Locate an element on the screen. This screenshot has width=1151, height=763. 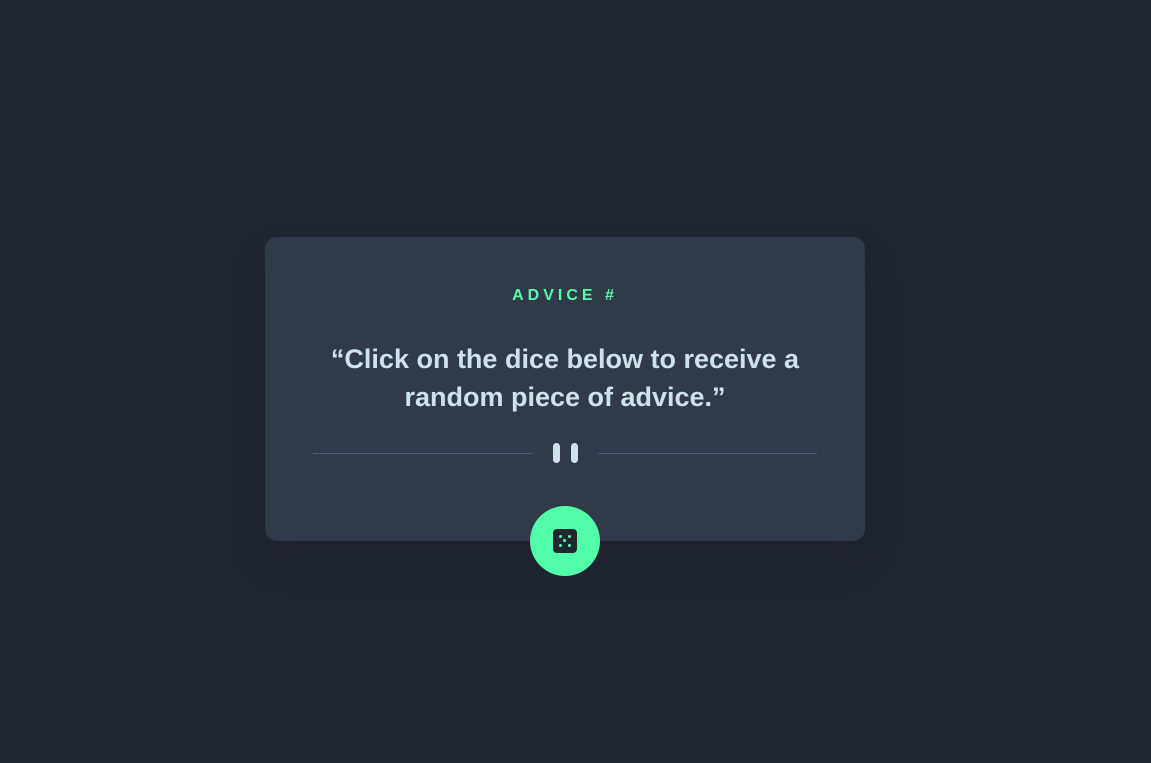
divider-line-right is located at coordinates (707, 453).